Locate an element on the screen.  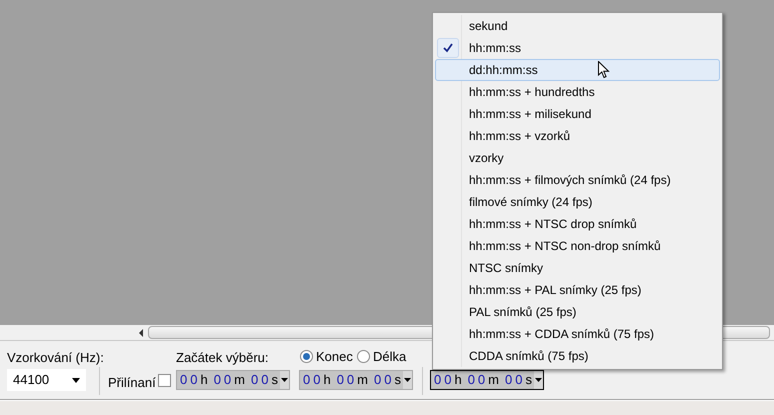
sample-rate-label: Vzorkování (Hz): is located at coordinates (55, 358).